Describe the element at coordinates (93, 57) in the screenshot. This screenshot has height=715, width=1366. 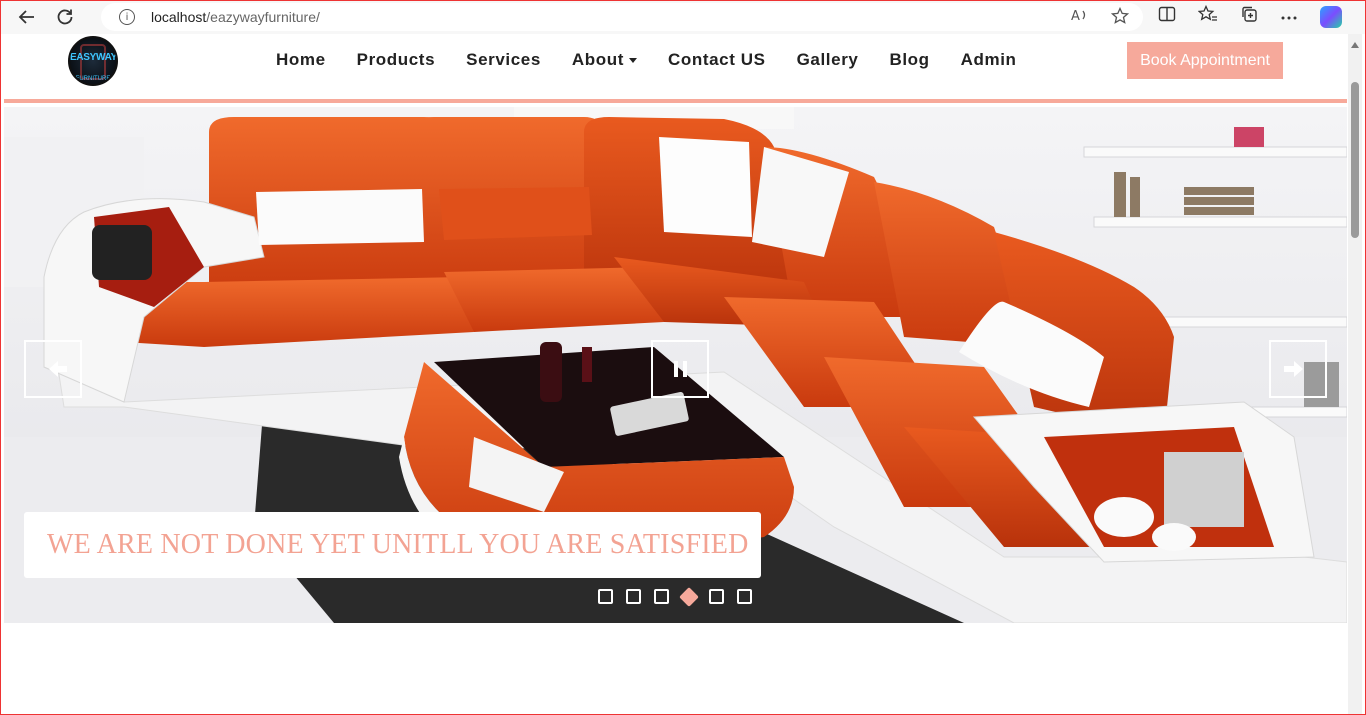
I see `logo-text: EASYWAY` at that location.